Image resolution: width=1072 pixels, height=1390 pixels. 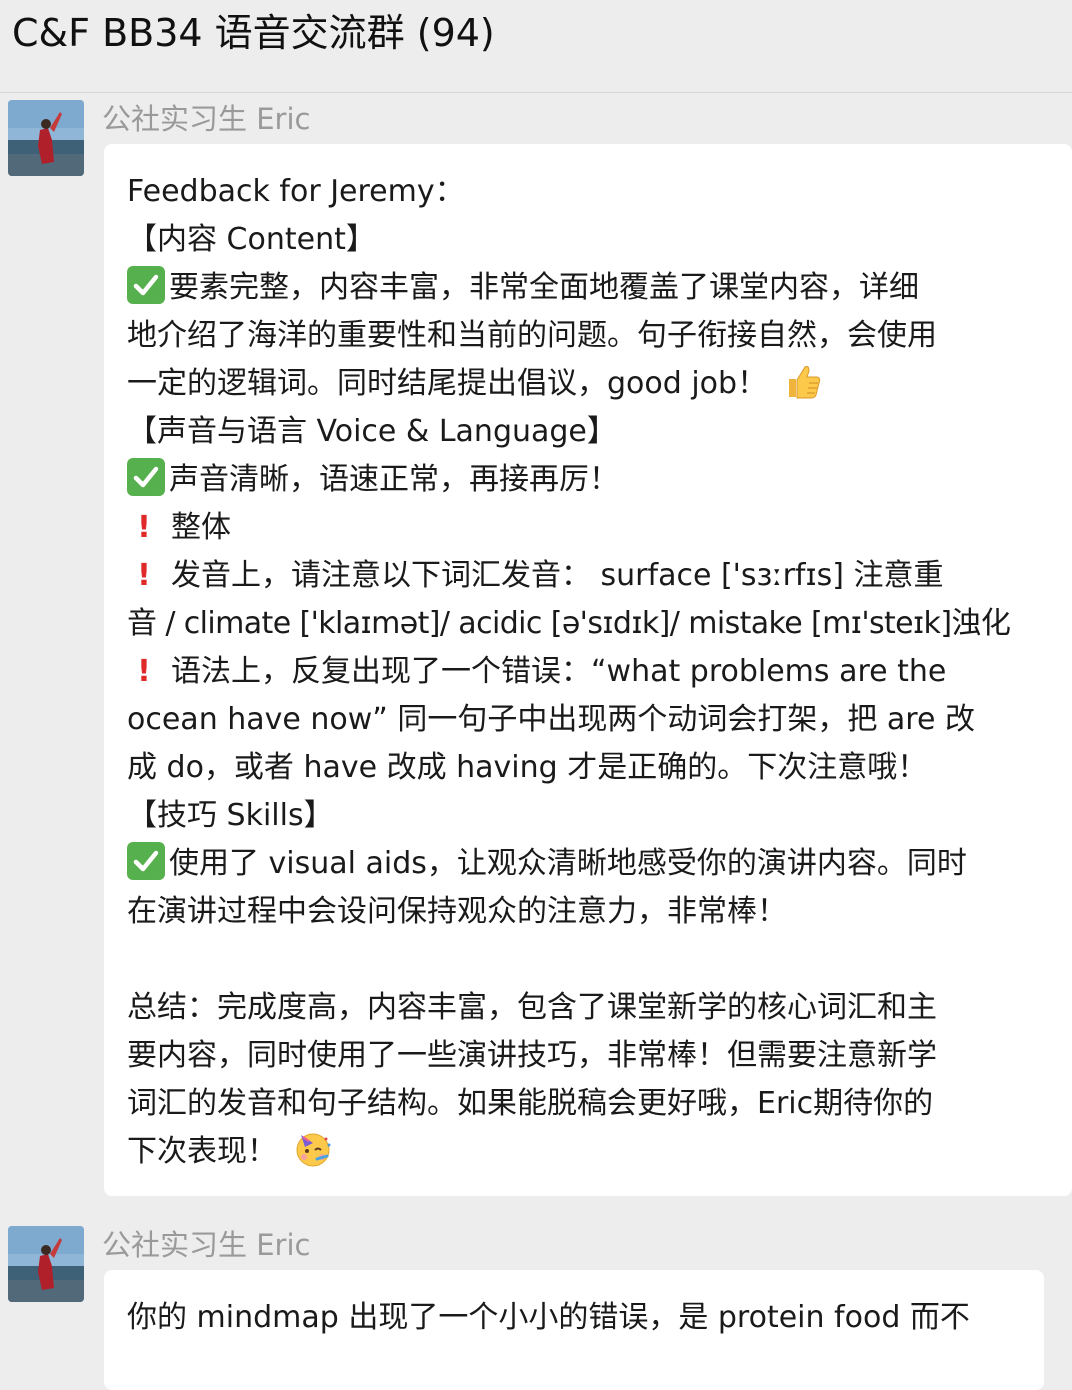 I want to click on text-line: 下次表现！, so click(x=594, y=1152).